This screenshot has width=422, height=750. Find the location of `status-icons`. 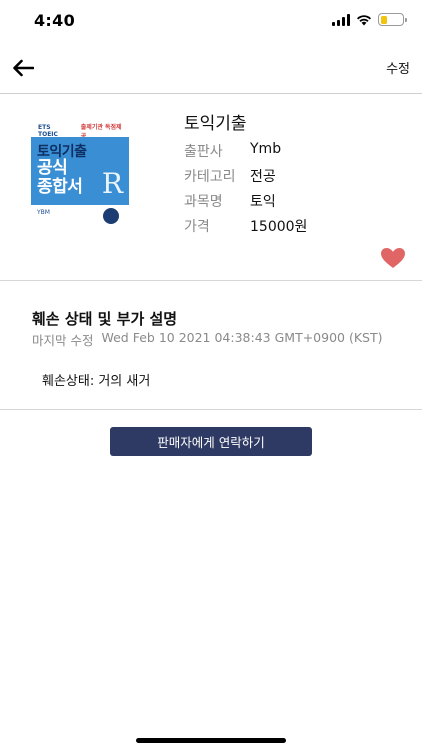

status-icons is located at coordinates (369, 19).